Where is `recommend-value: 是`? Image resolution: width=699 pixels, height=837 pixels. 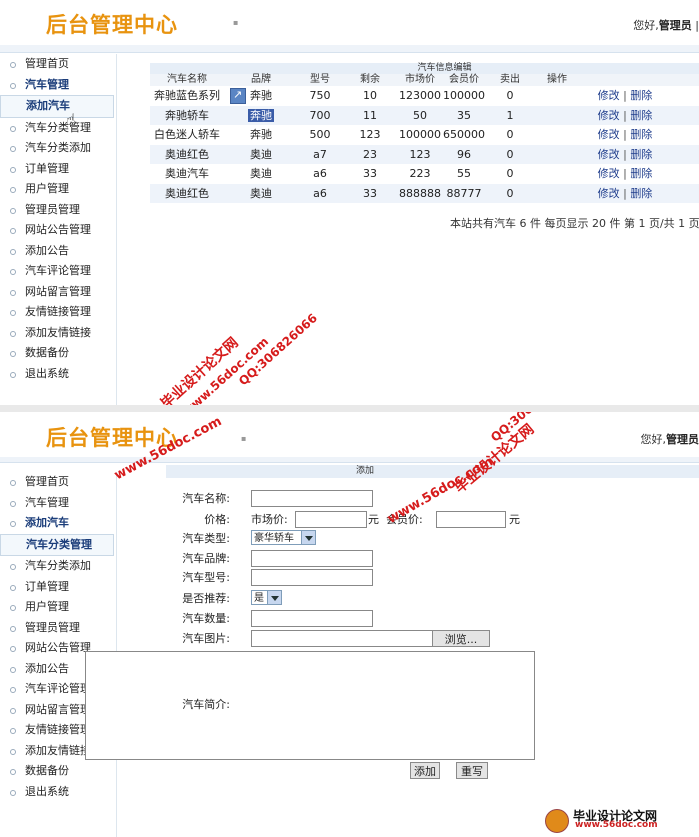 recommend-value: 是 is located at coordinates (259, 598).